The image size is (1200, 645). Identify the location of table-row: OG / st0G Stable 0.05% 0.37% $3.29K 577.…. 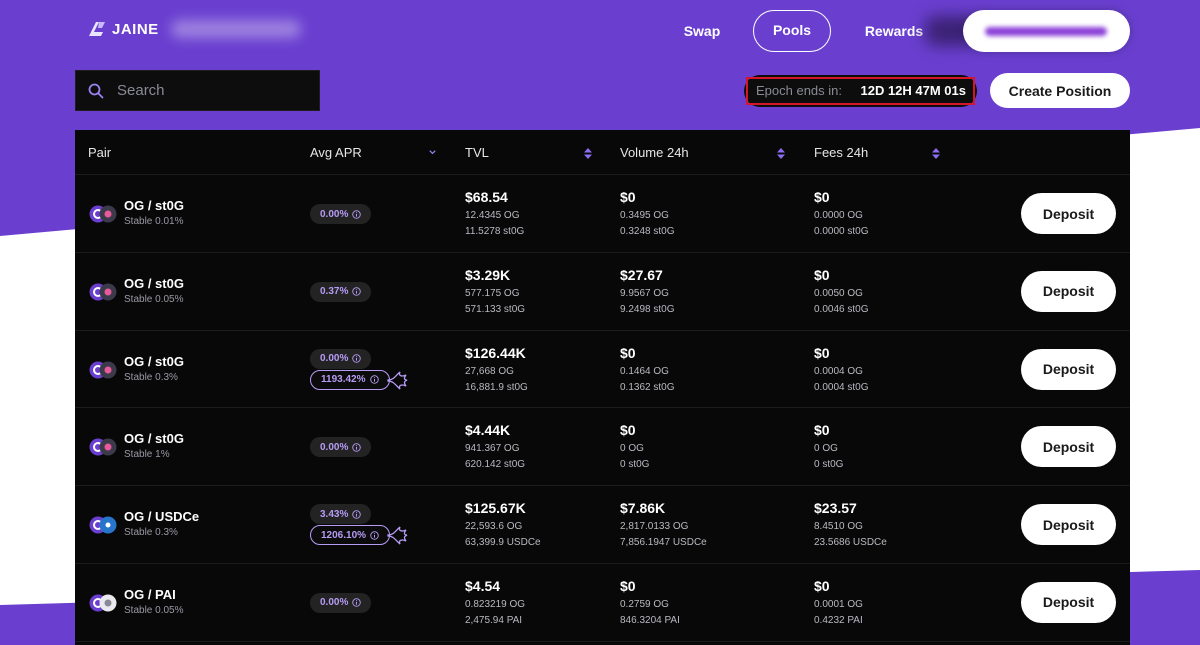
(602, 292).